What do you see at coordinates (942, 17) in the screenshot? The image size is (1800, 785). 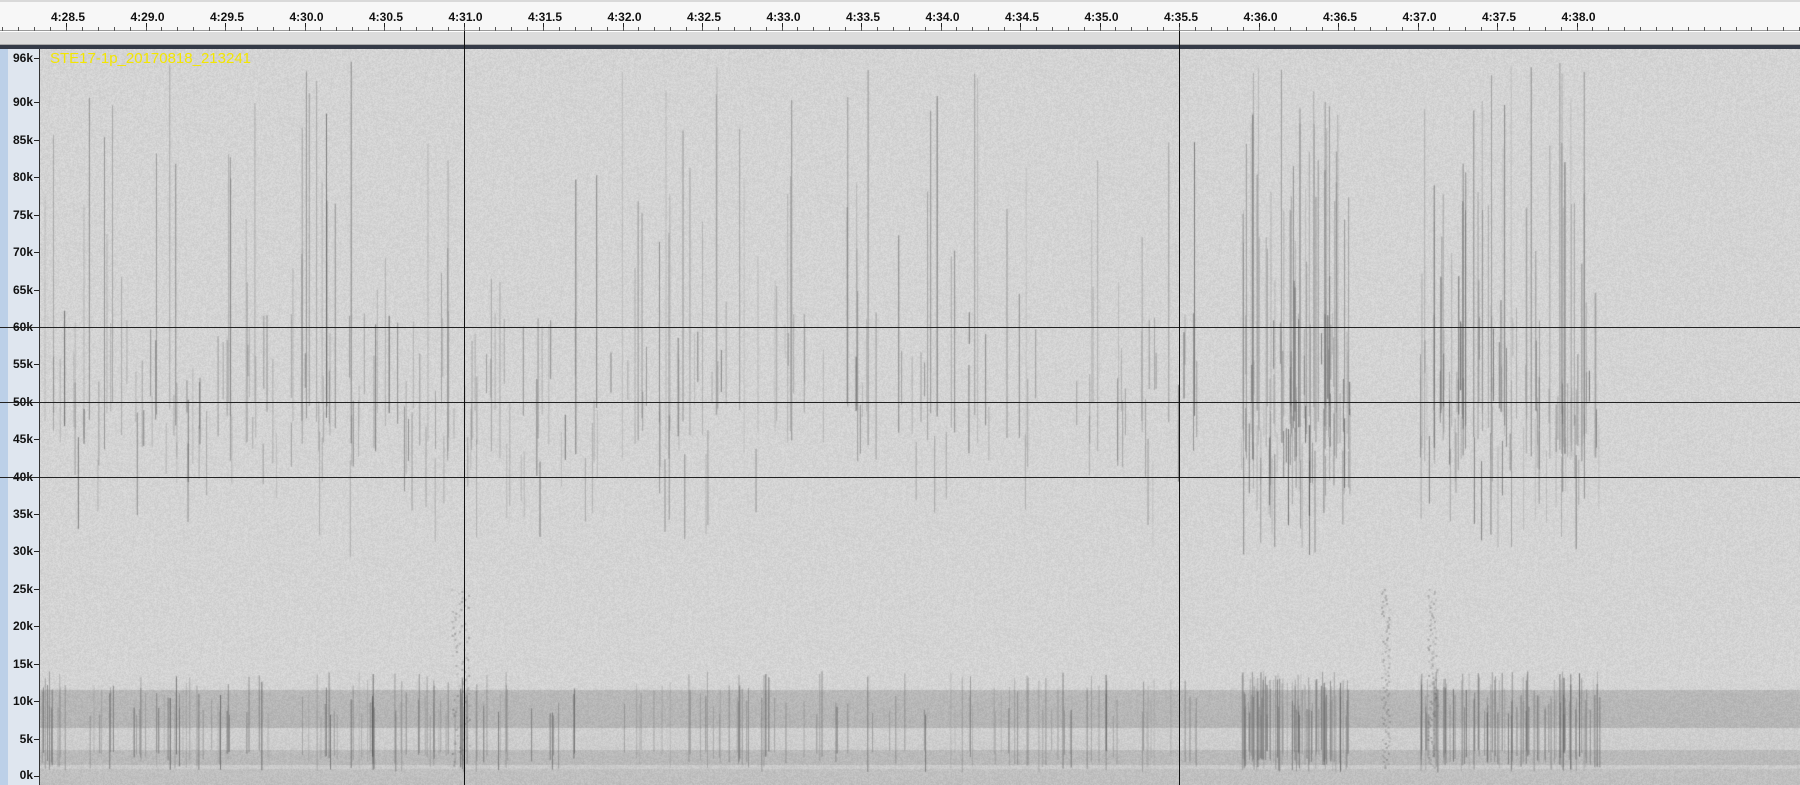 I see `ruler-time-label: 4:34.0` at bounding box center [942, 17].